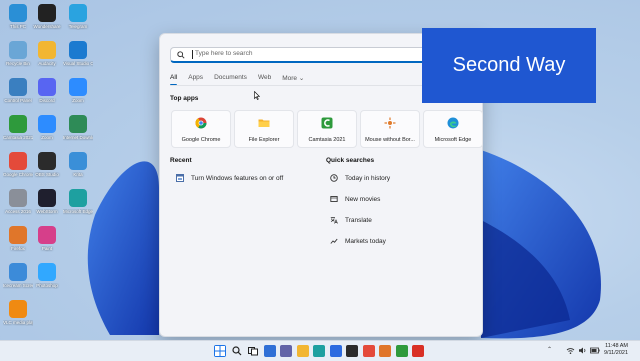  Describe the element at coordinates (616, 350) in the screenshot. I see `taskbar-clock: 11:48 AM 9/11/2021` at that location.